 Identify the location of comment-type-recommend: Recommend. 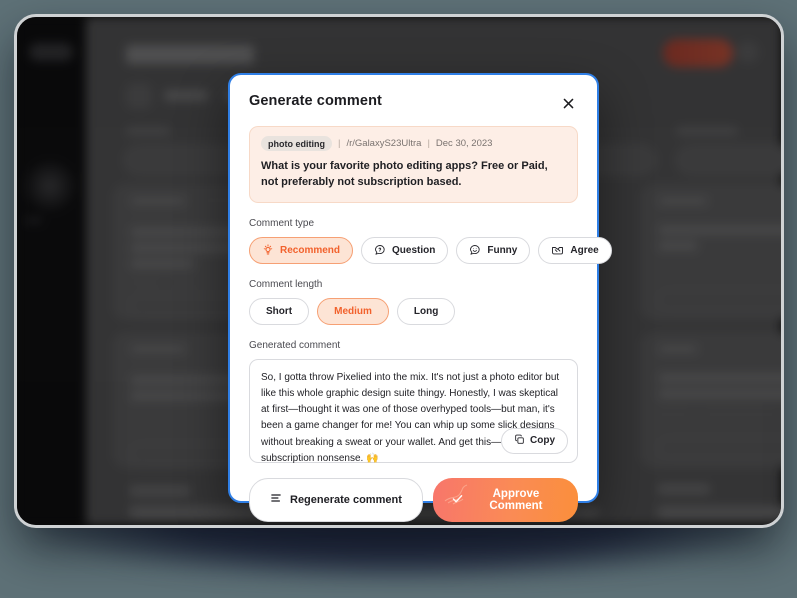
(301, 250).